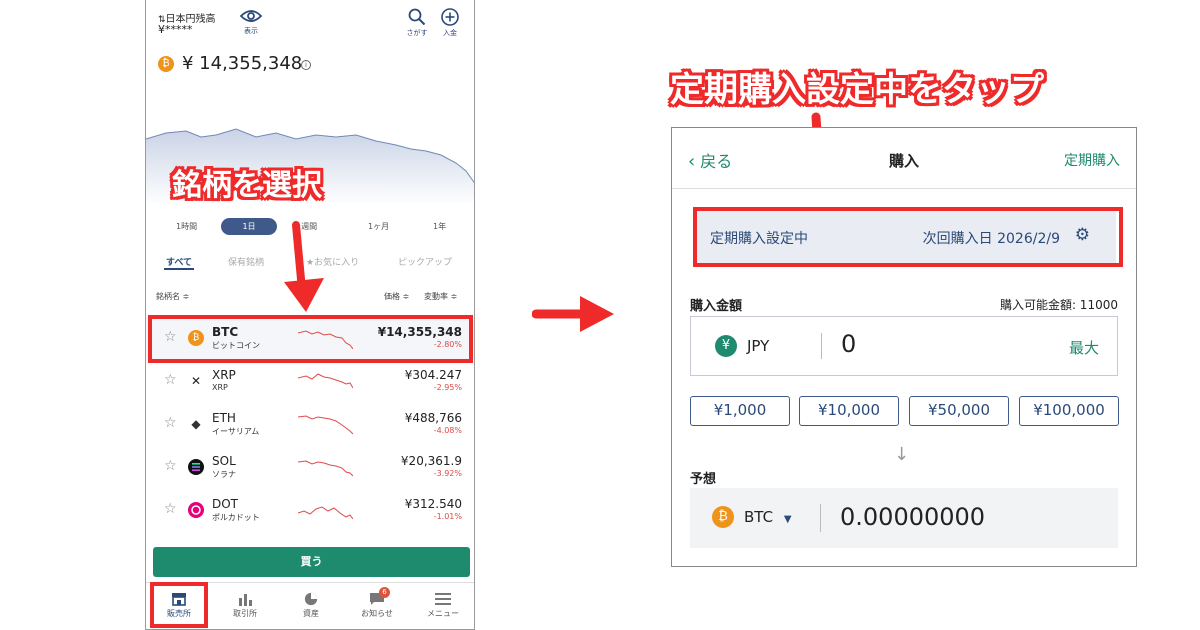 The height and width of the screenshot is (630, 1200). I want to click on coin-row-dot: ☆ DOT ポルカドット ¥312.540 -1.01%, so click(310, 510).